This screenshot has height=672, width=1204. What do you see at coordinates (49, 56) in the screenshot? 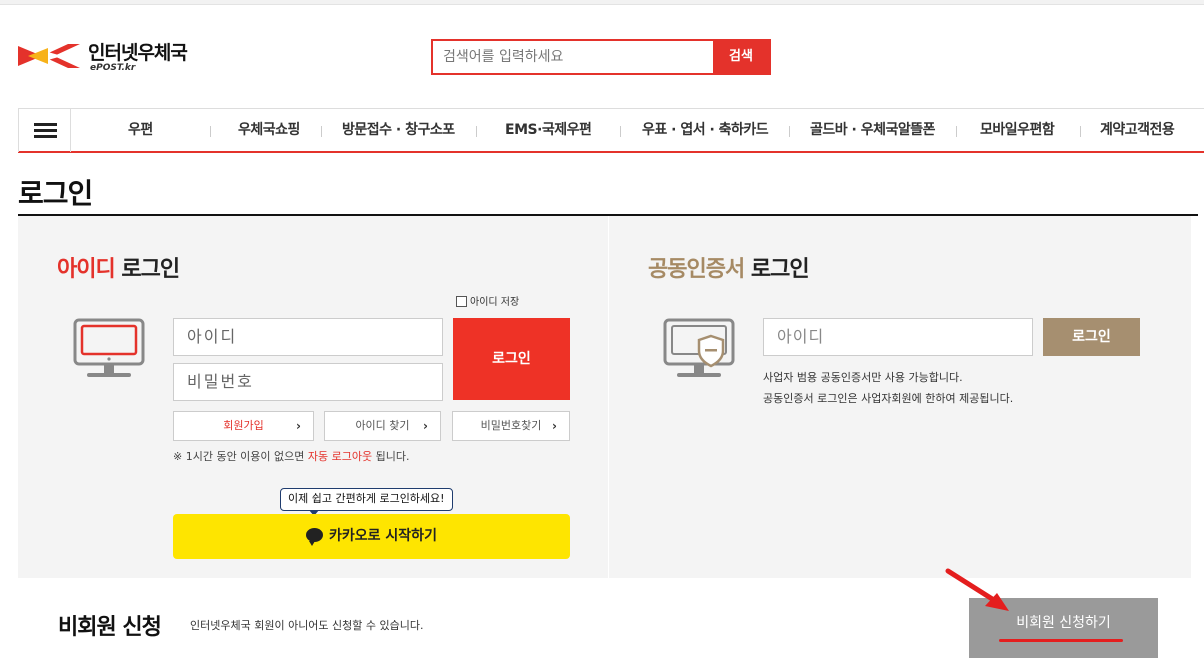
I see `epost-logo-icon` at bounding box center [49, 56].